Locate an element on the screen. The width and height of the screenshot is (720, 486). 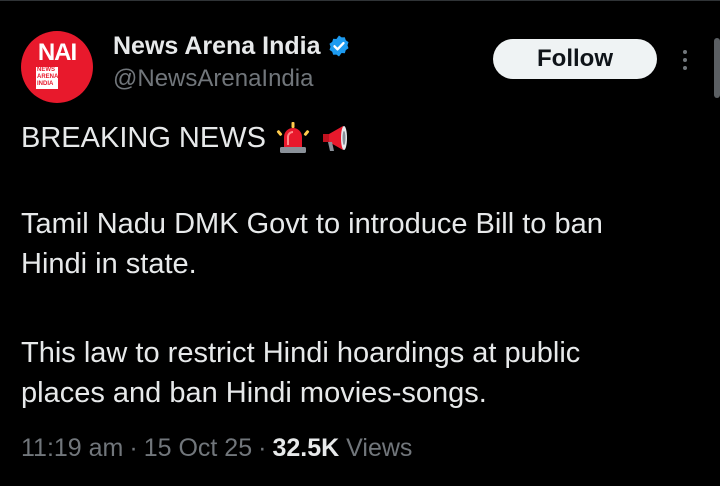
author-name-row: News Arena India is located at coordinates (232, 46).